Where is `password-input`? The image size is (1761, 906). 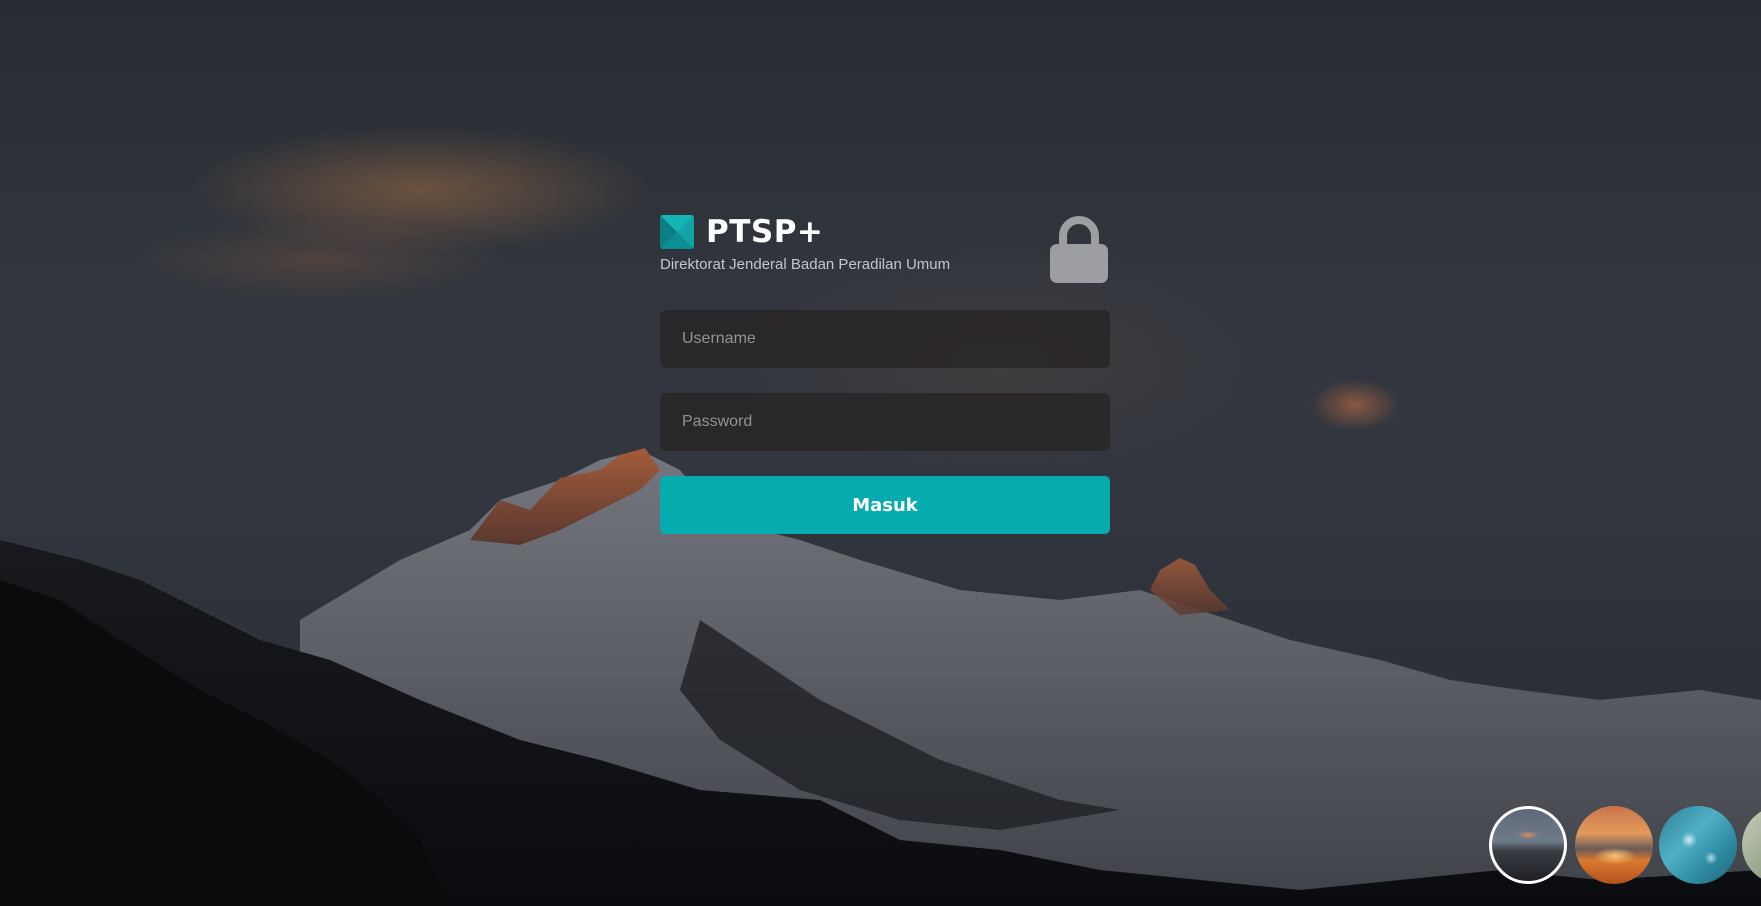
password-input is located at coordinates (885, 422).